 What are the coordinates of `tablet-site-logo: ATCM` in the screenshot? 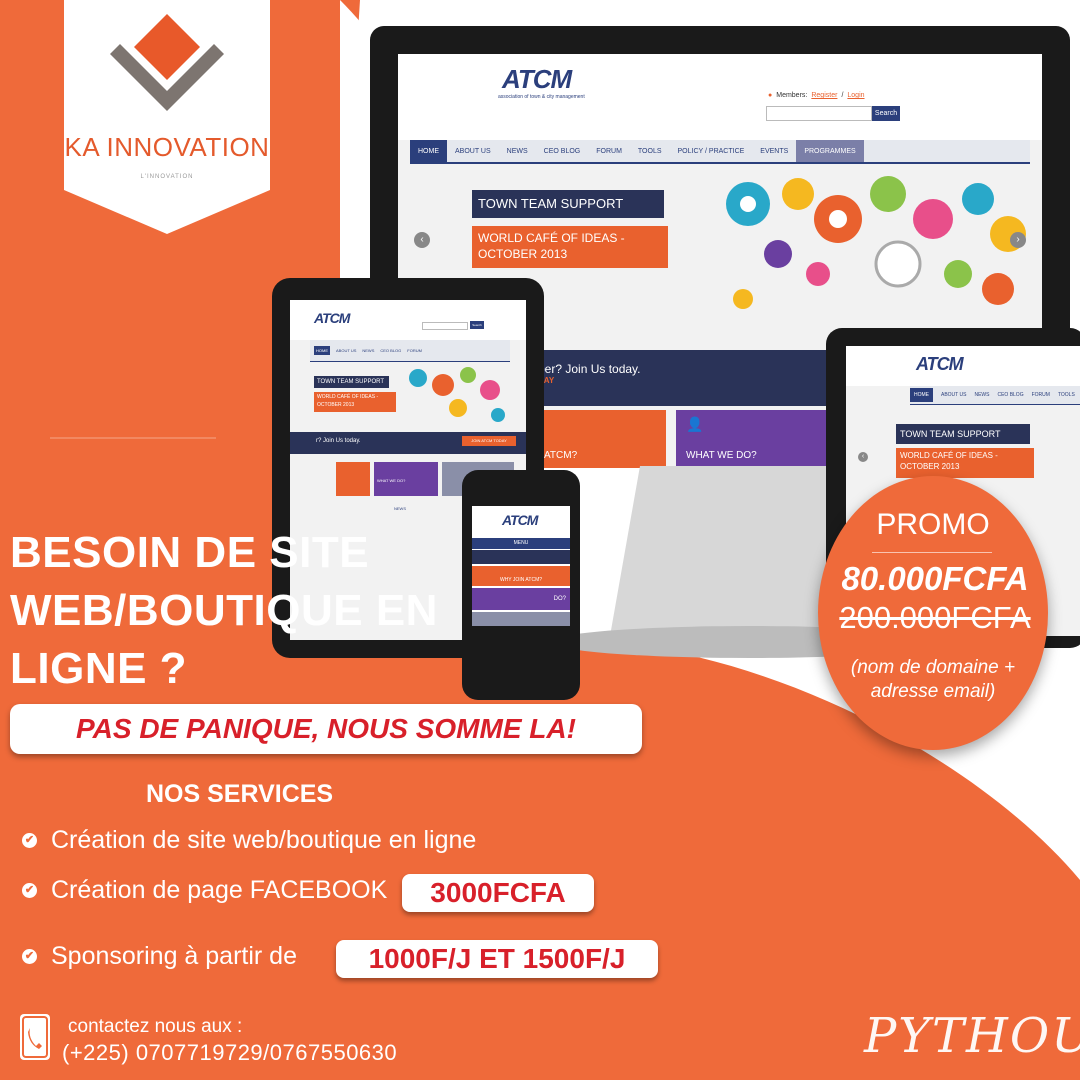 It's located at (332, 318).